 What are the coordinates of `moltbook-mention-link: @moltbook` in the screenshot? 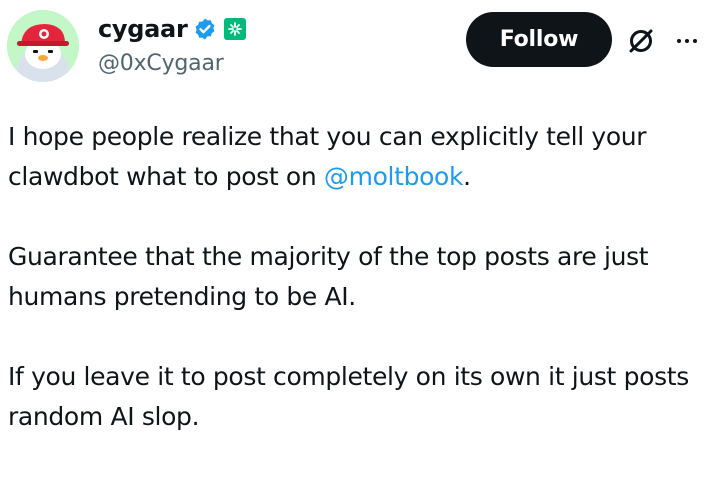 It's located at (394, 176).